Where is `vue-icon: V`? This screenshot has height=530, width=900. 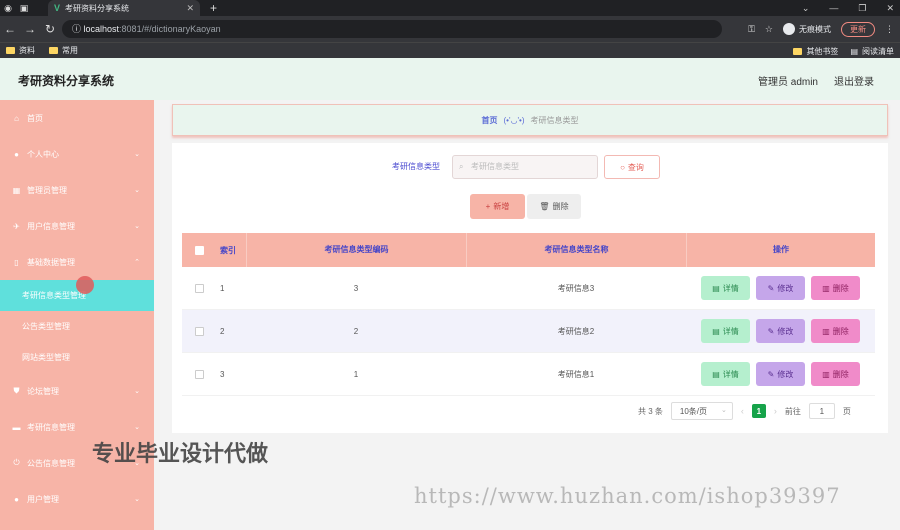 vue-icon: V is located at coordinates (57, 8).